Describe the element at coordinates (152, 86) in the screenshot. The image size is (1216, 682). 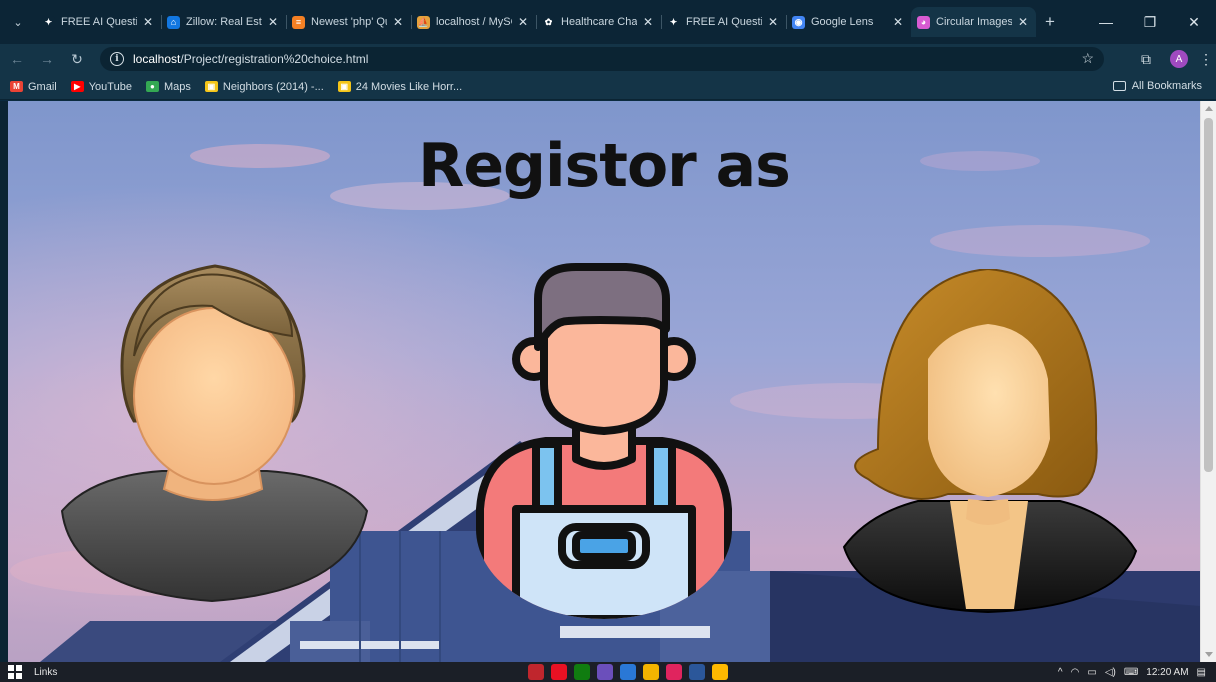
I see `bookmark-favicon-icon: ●` at that location.